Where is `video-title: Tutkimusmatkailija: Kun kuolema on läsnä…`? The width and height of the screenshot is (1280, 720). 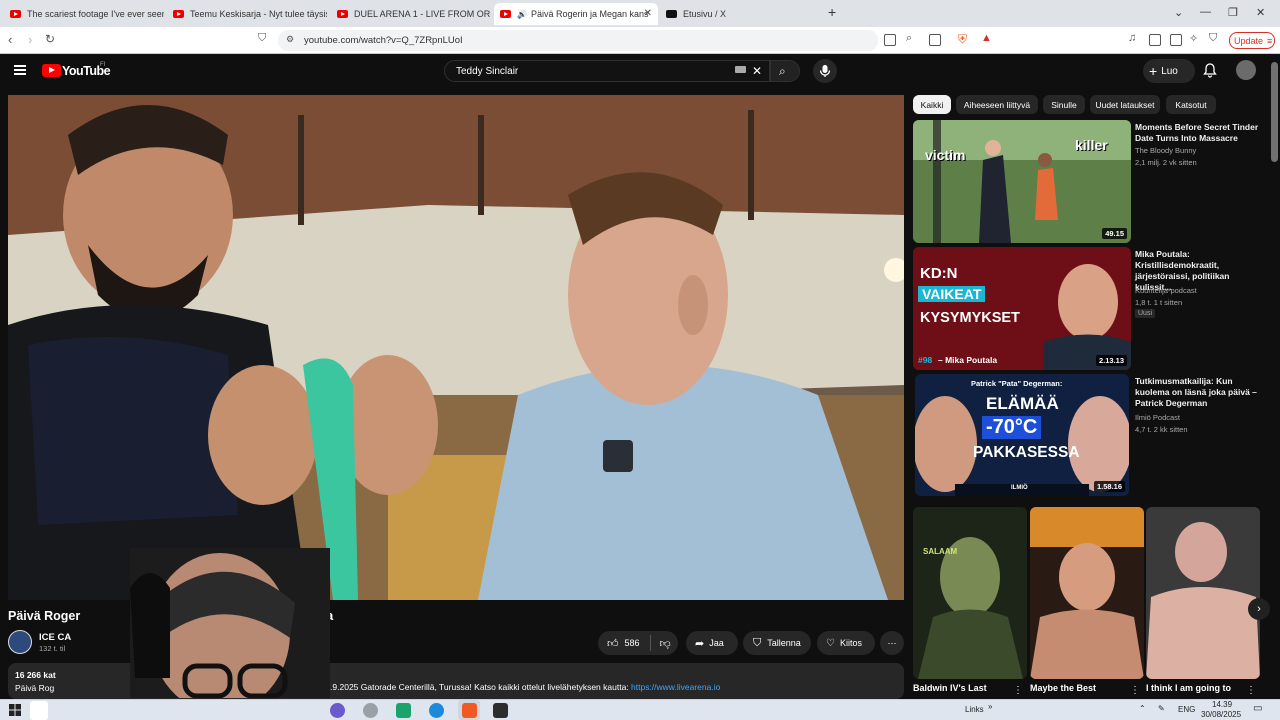
video-title: Tutkimusmatkailija: Kun kuolema on läsnä… is located at coordinates (1200, 392).